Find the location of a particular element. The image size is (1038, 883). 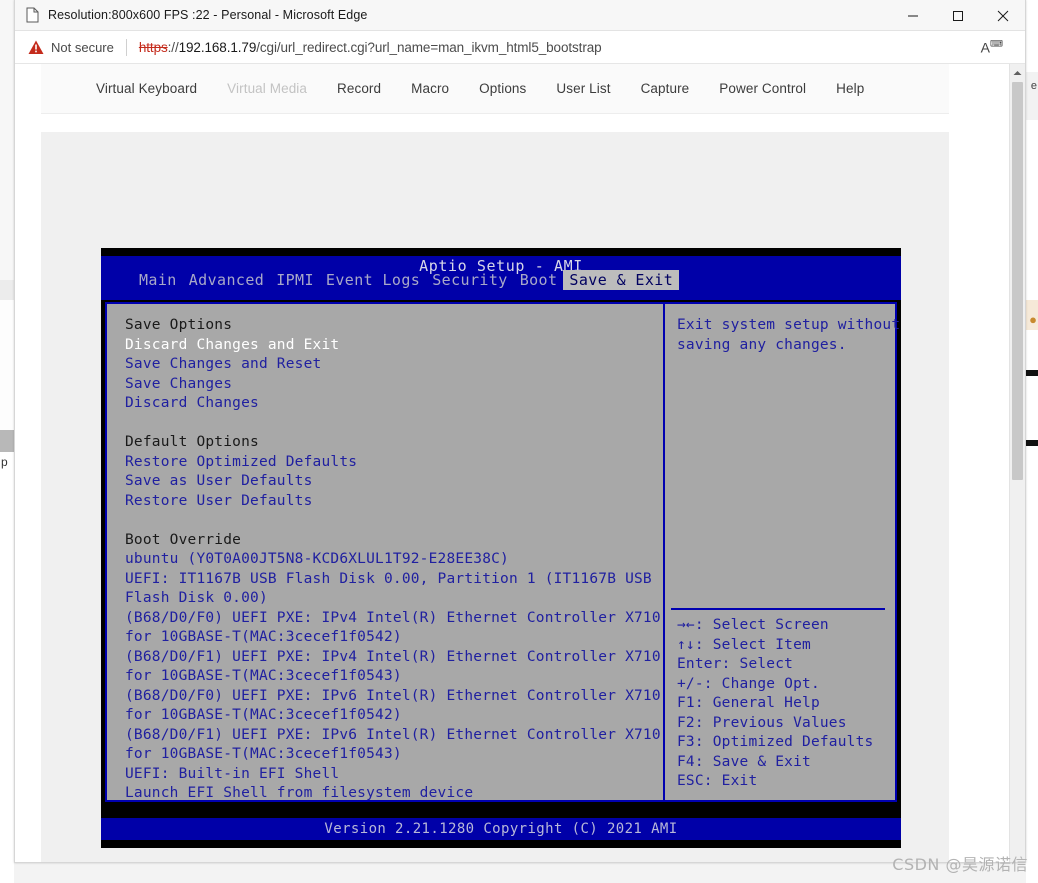

watermark: CSDN @昊源诺信 is located at coordinates (960, 864).